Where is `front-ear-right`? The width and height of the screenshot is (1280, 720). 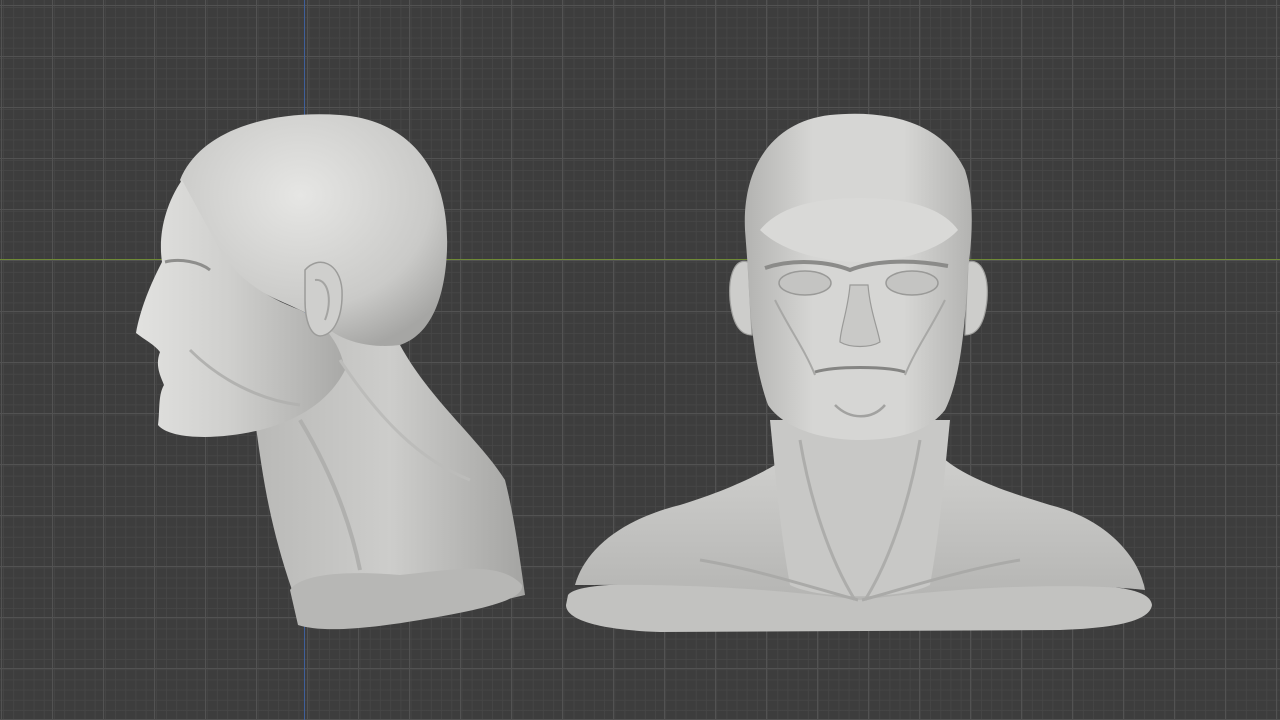
front-ear-right is located at coordinates (976, 298).